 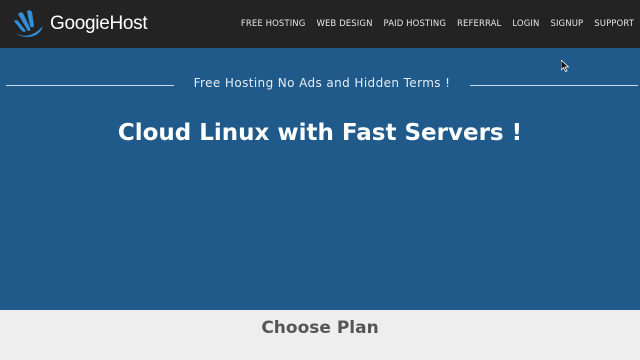 What do you see at coordinates (415, 24) in the screenshot?
I see `nav-paid-hosting: PAID HOSTING` at bounding box center [415, 24].